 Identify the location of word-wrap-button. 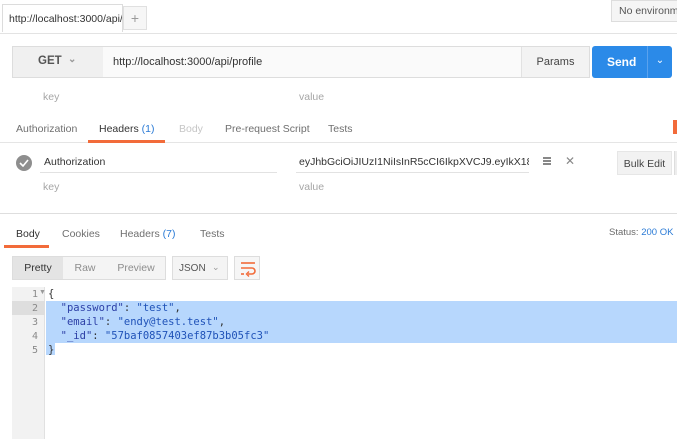
(247, 268).